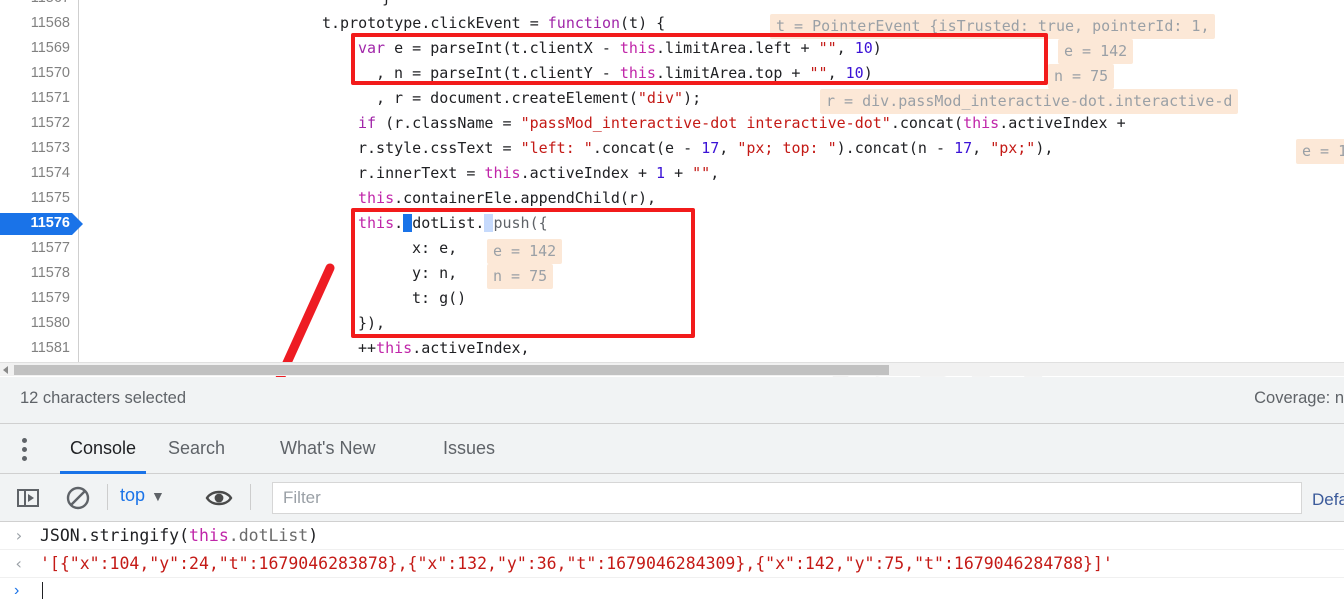 The height and width of the screenshot is (603, 1344). What do you see at coordinates (1299, 398) in the screenshot?
I see `coverage-status-text: Coverage: n` at bounding box center [1299, 398].